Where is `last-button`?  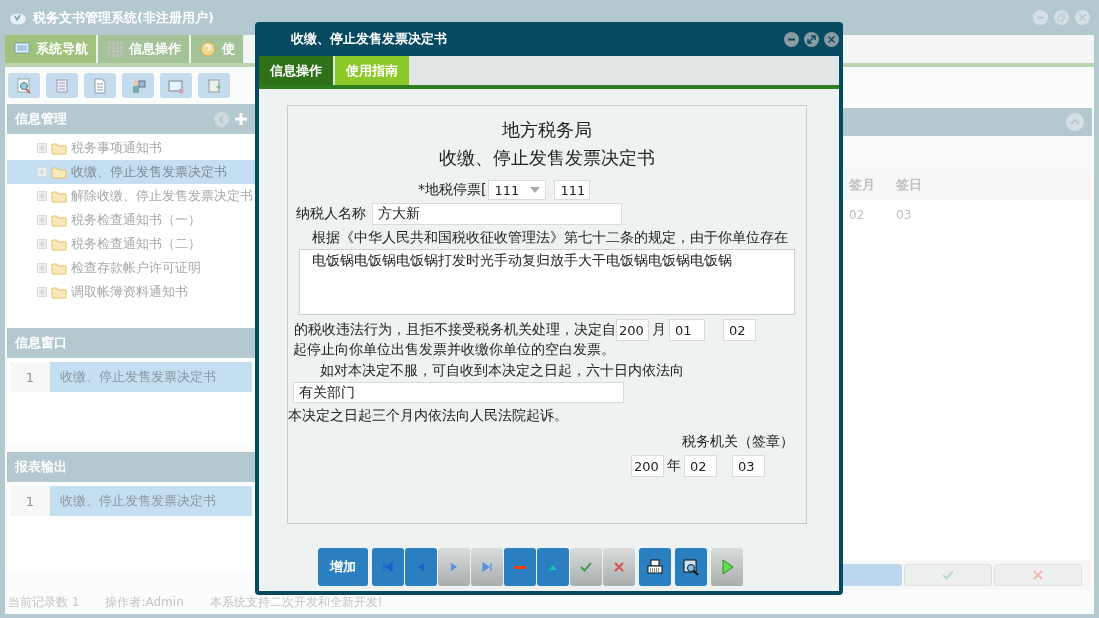
last-button is located at coordinates (487, 567).